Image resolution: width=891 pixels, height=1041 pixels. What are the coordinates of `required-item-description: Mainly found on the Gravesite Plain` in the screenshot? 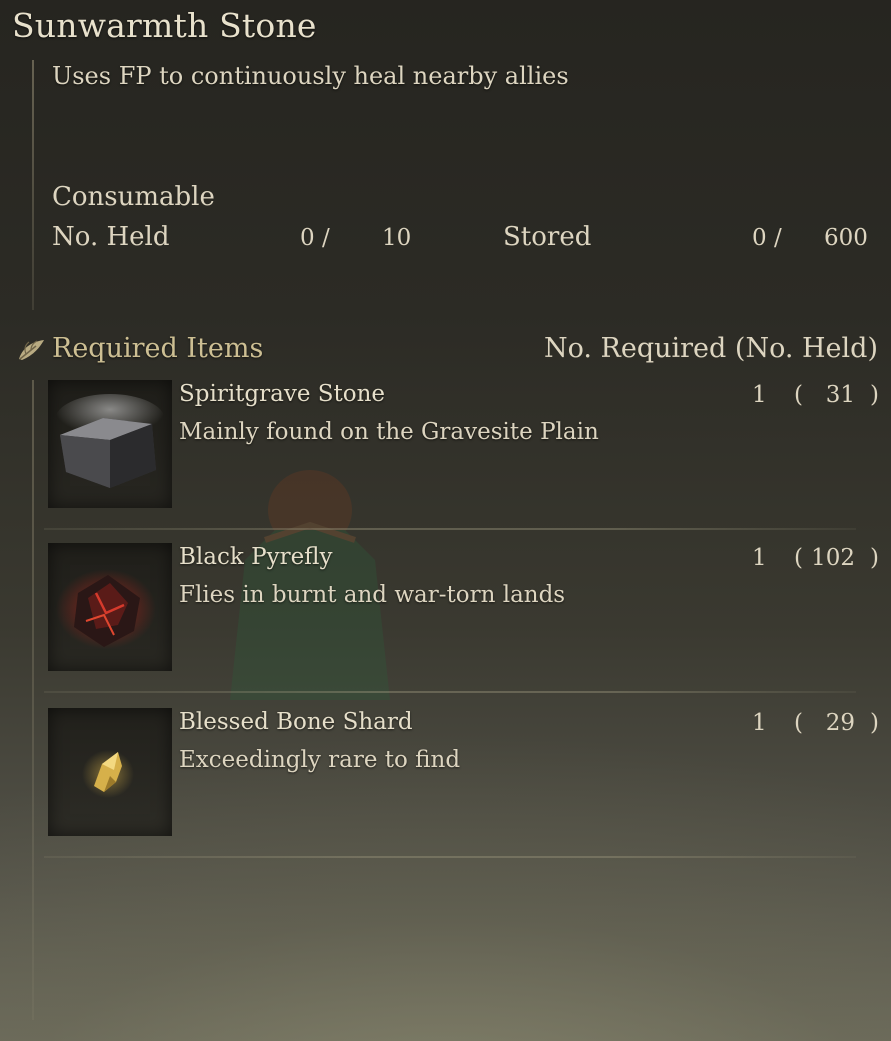 It's located at (389, 432).